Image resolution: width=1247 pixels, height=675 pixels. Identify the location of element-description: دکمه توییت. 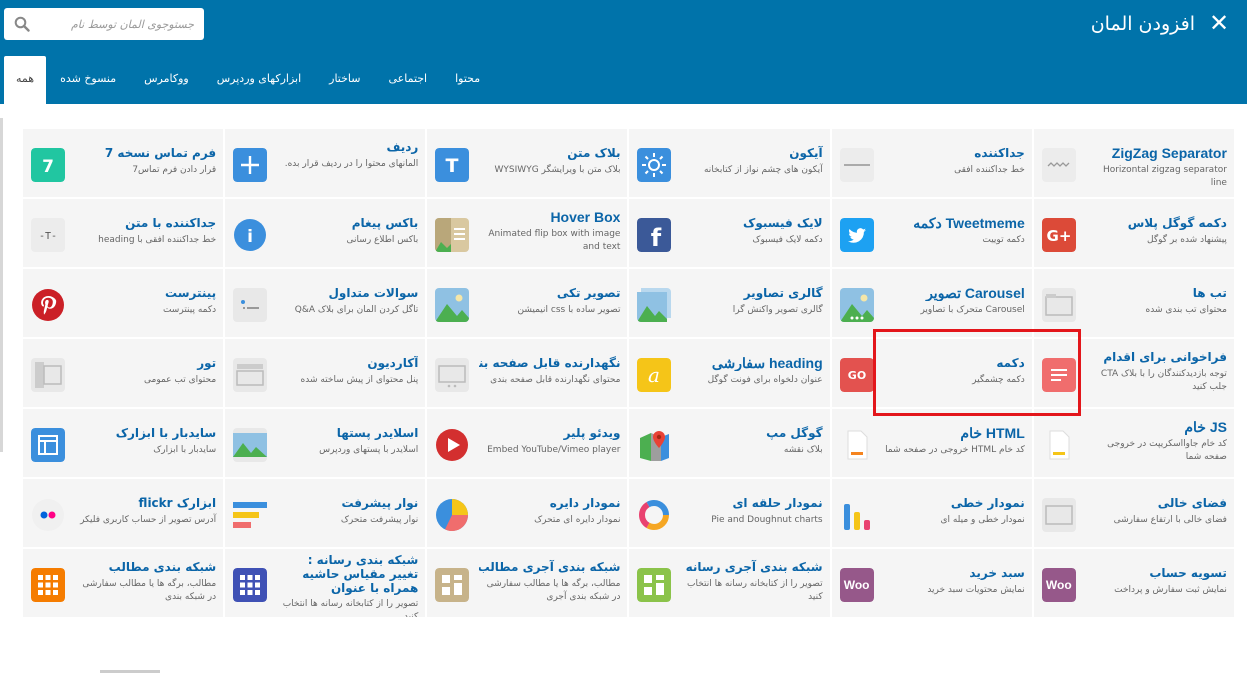
(1003, 240).